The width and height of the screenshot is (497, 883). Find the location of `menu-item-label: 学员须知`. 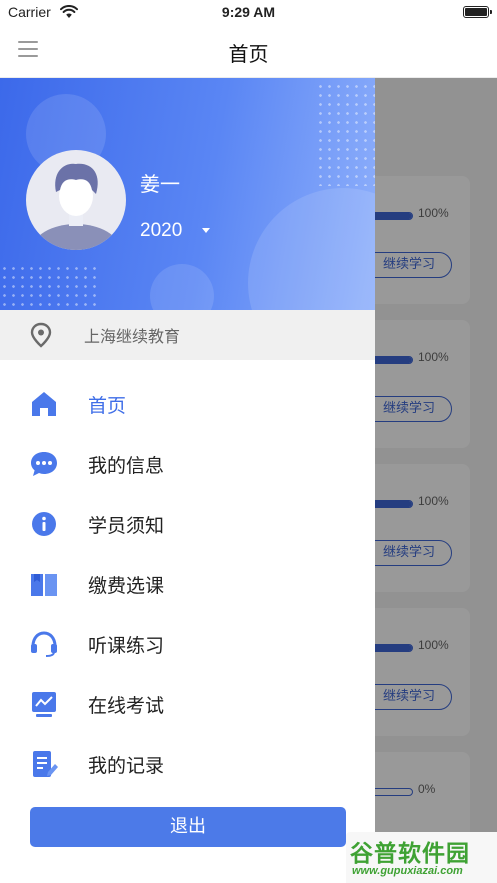

menu-item-label: 学员须知 is located at coordinates (126, 526).